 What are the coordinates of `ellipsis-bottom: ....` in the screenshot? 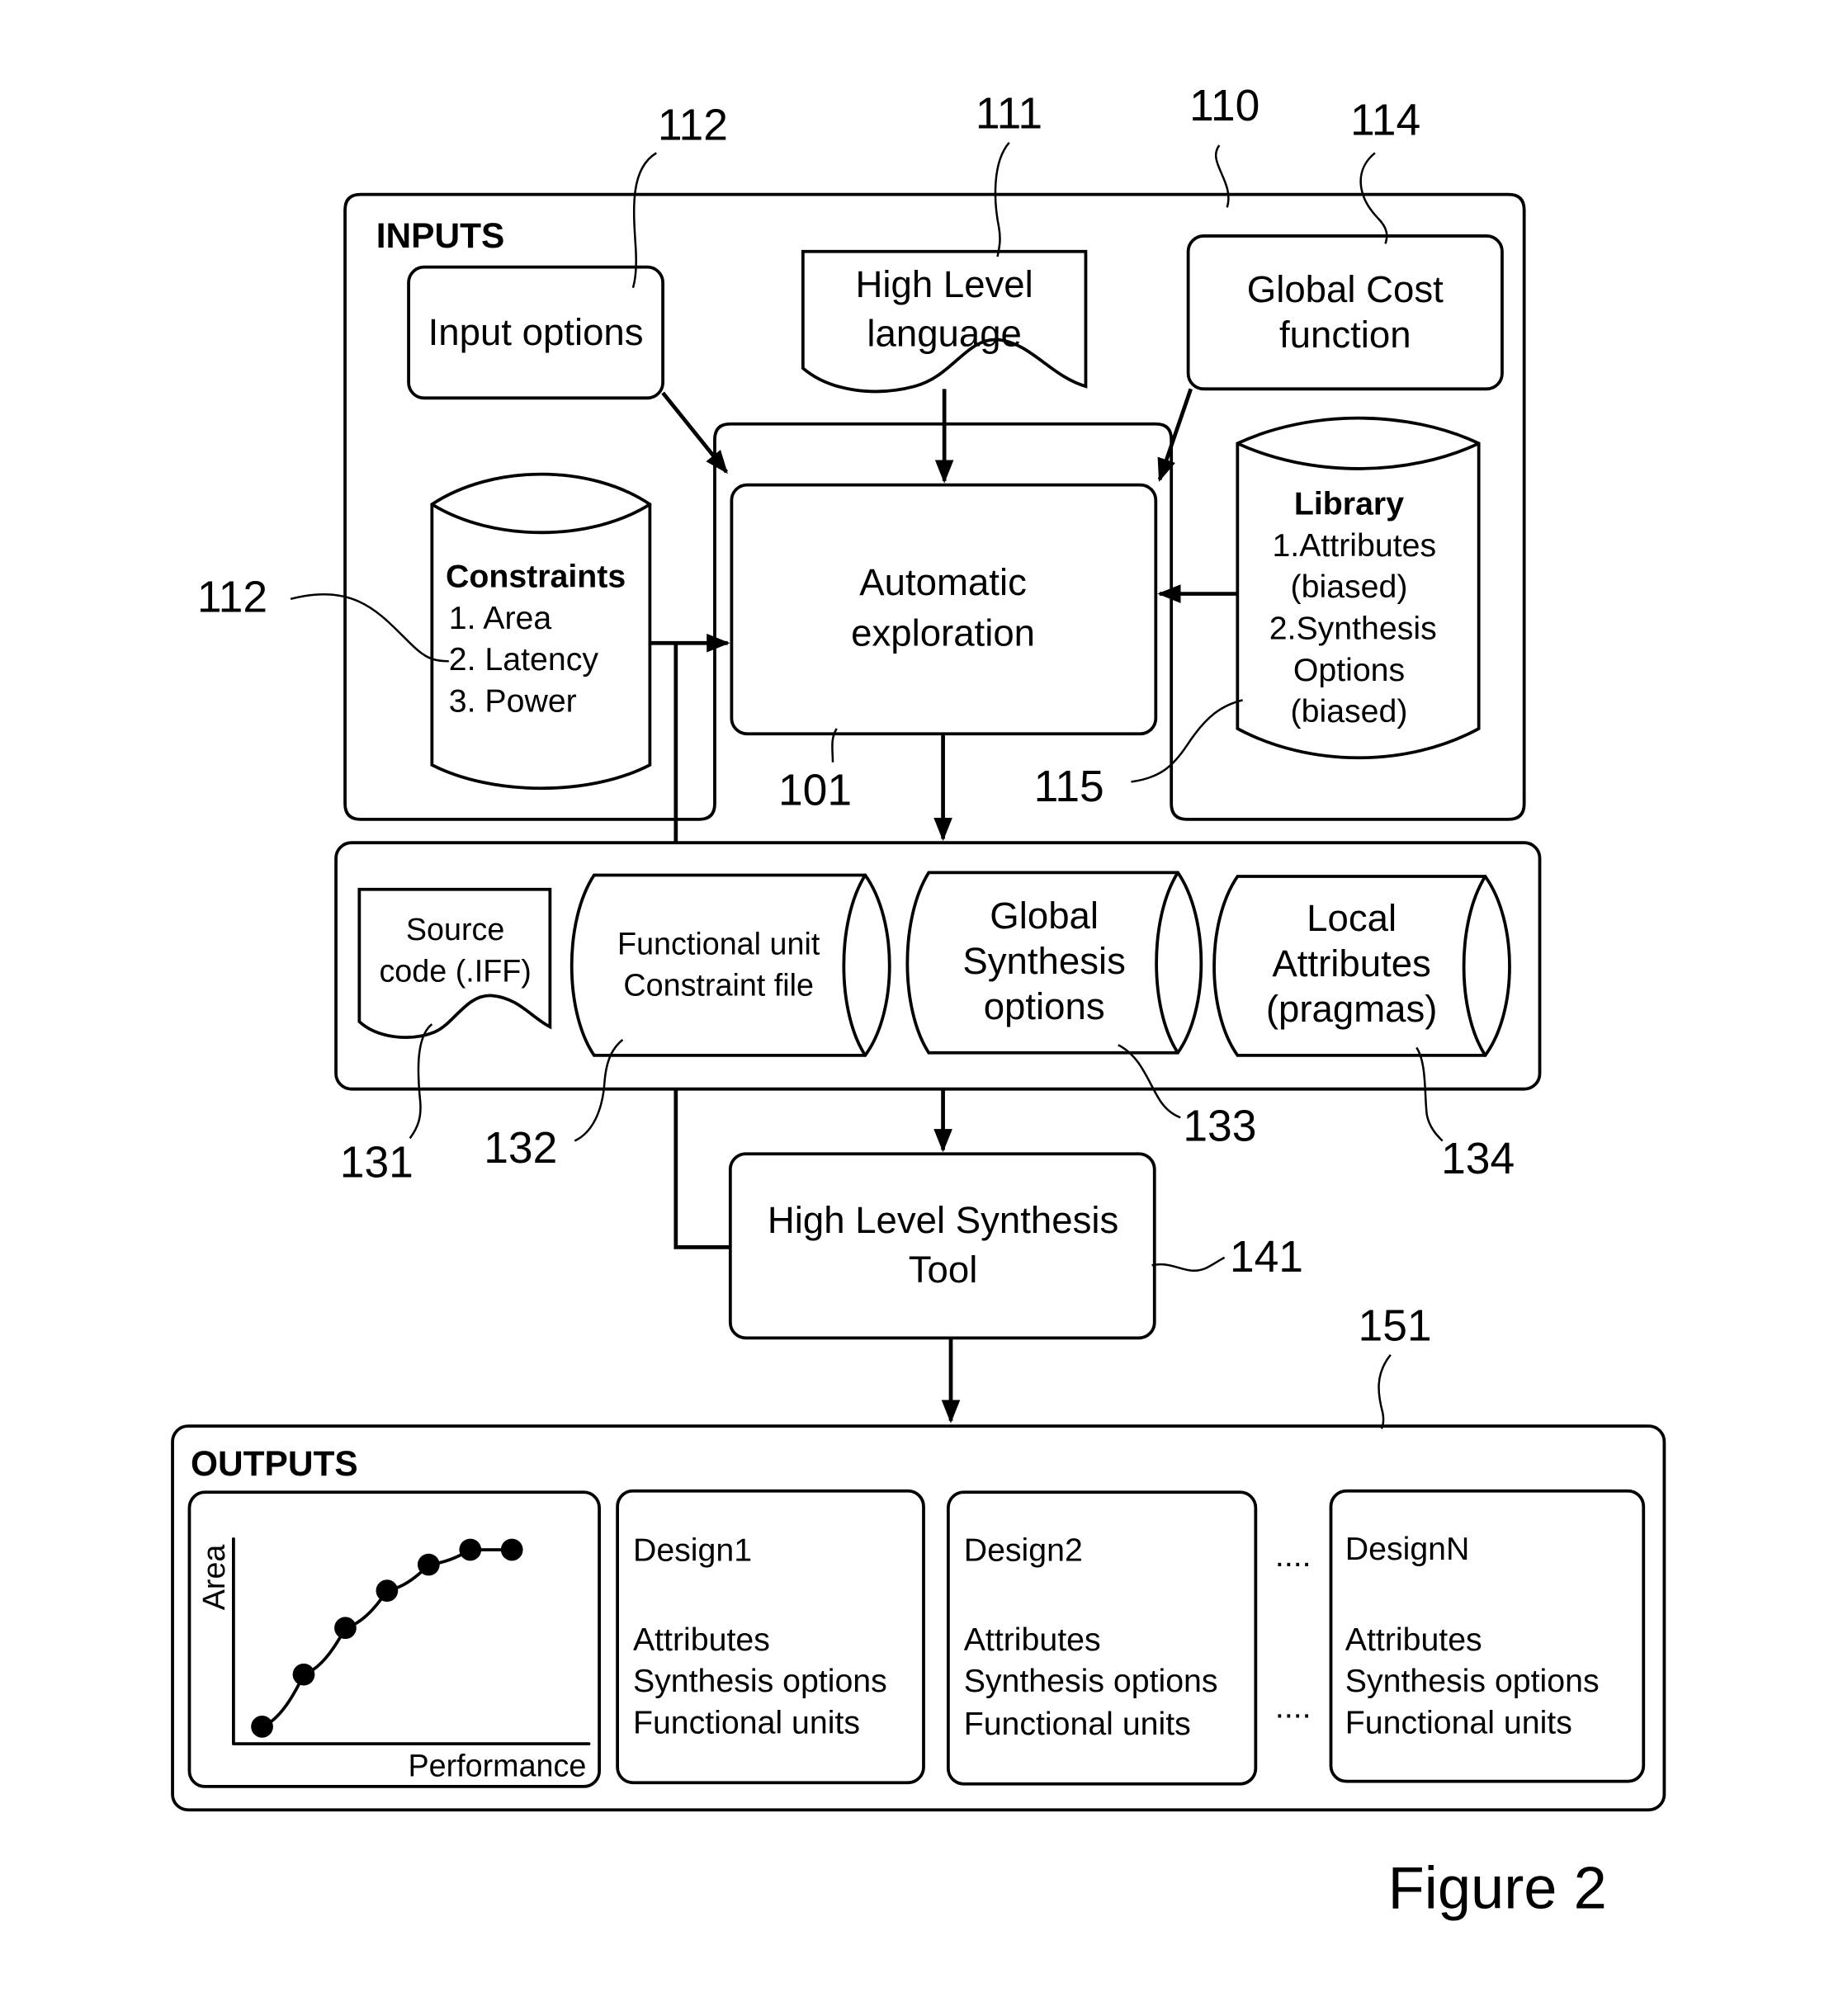 It's located at (1293, 1708).